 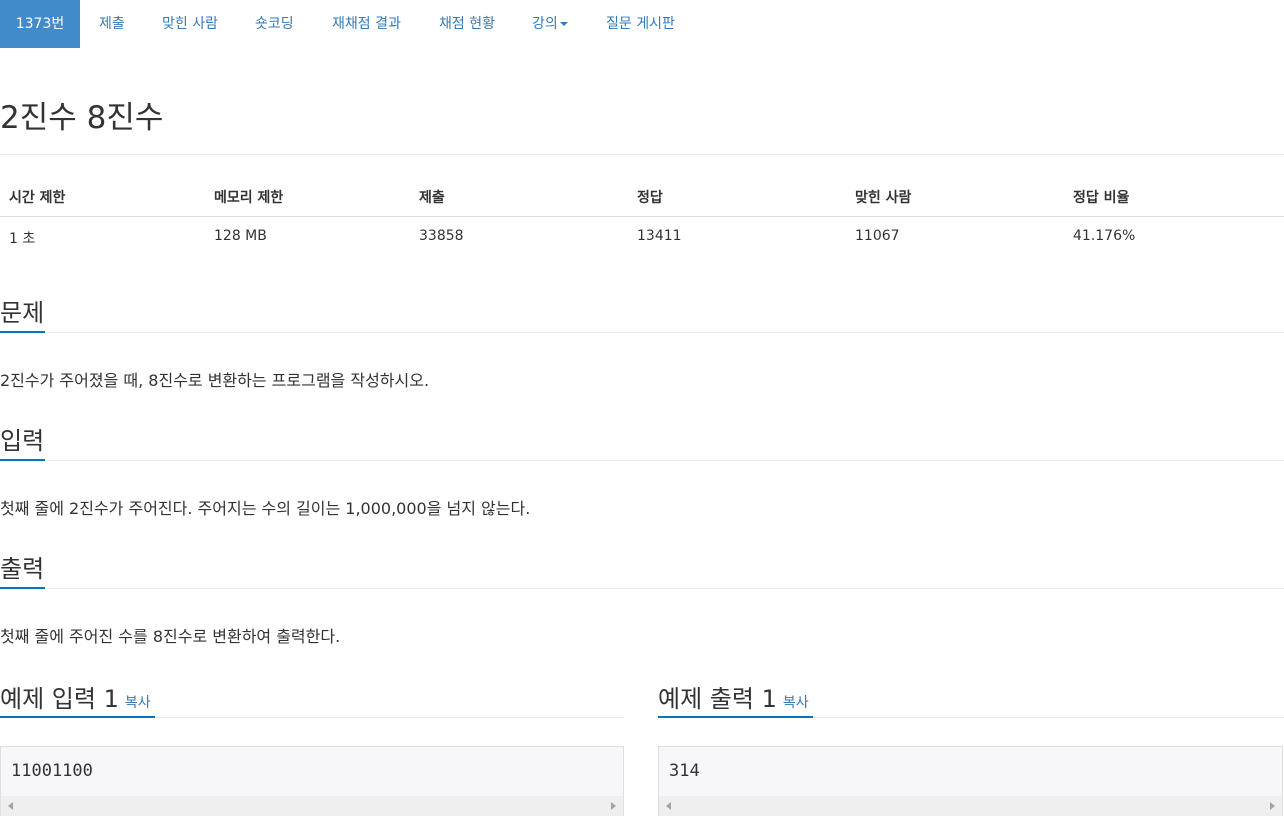 I want to click on section-input-heading: 입력, so click(x=22, y=441).